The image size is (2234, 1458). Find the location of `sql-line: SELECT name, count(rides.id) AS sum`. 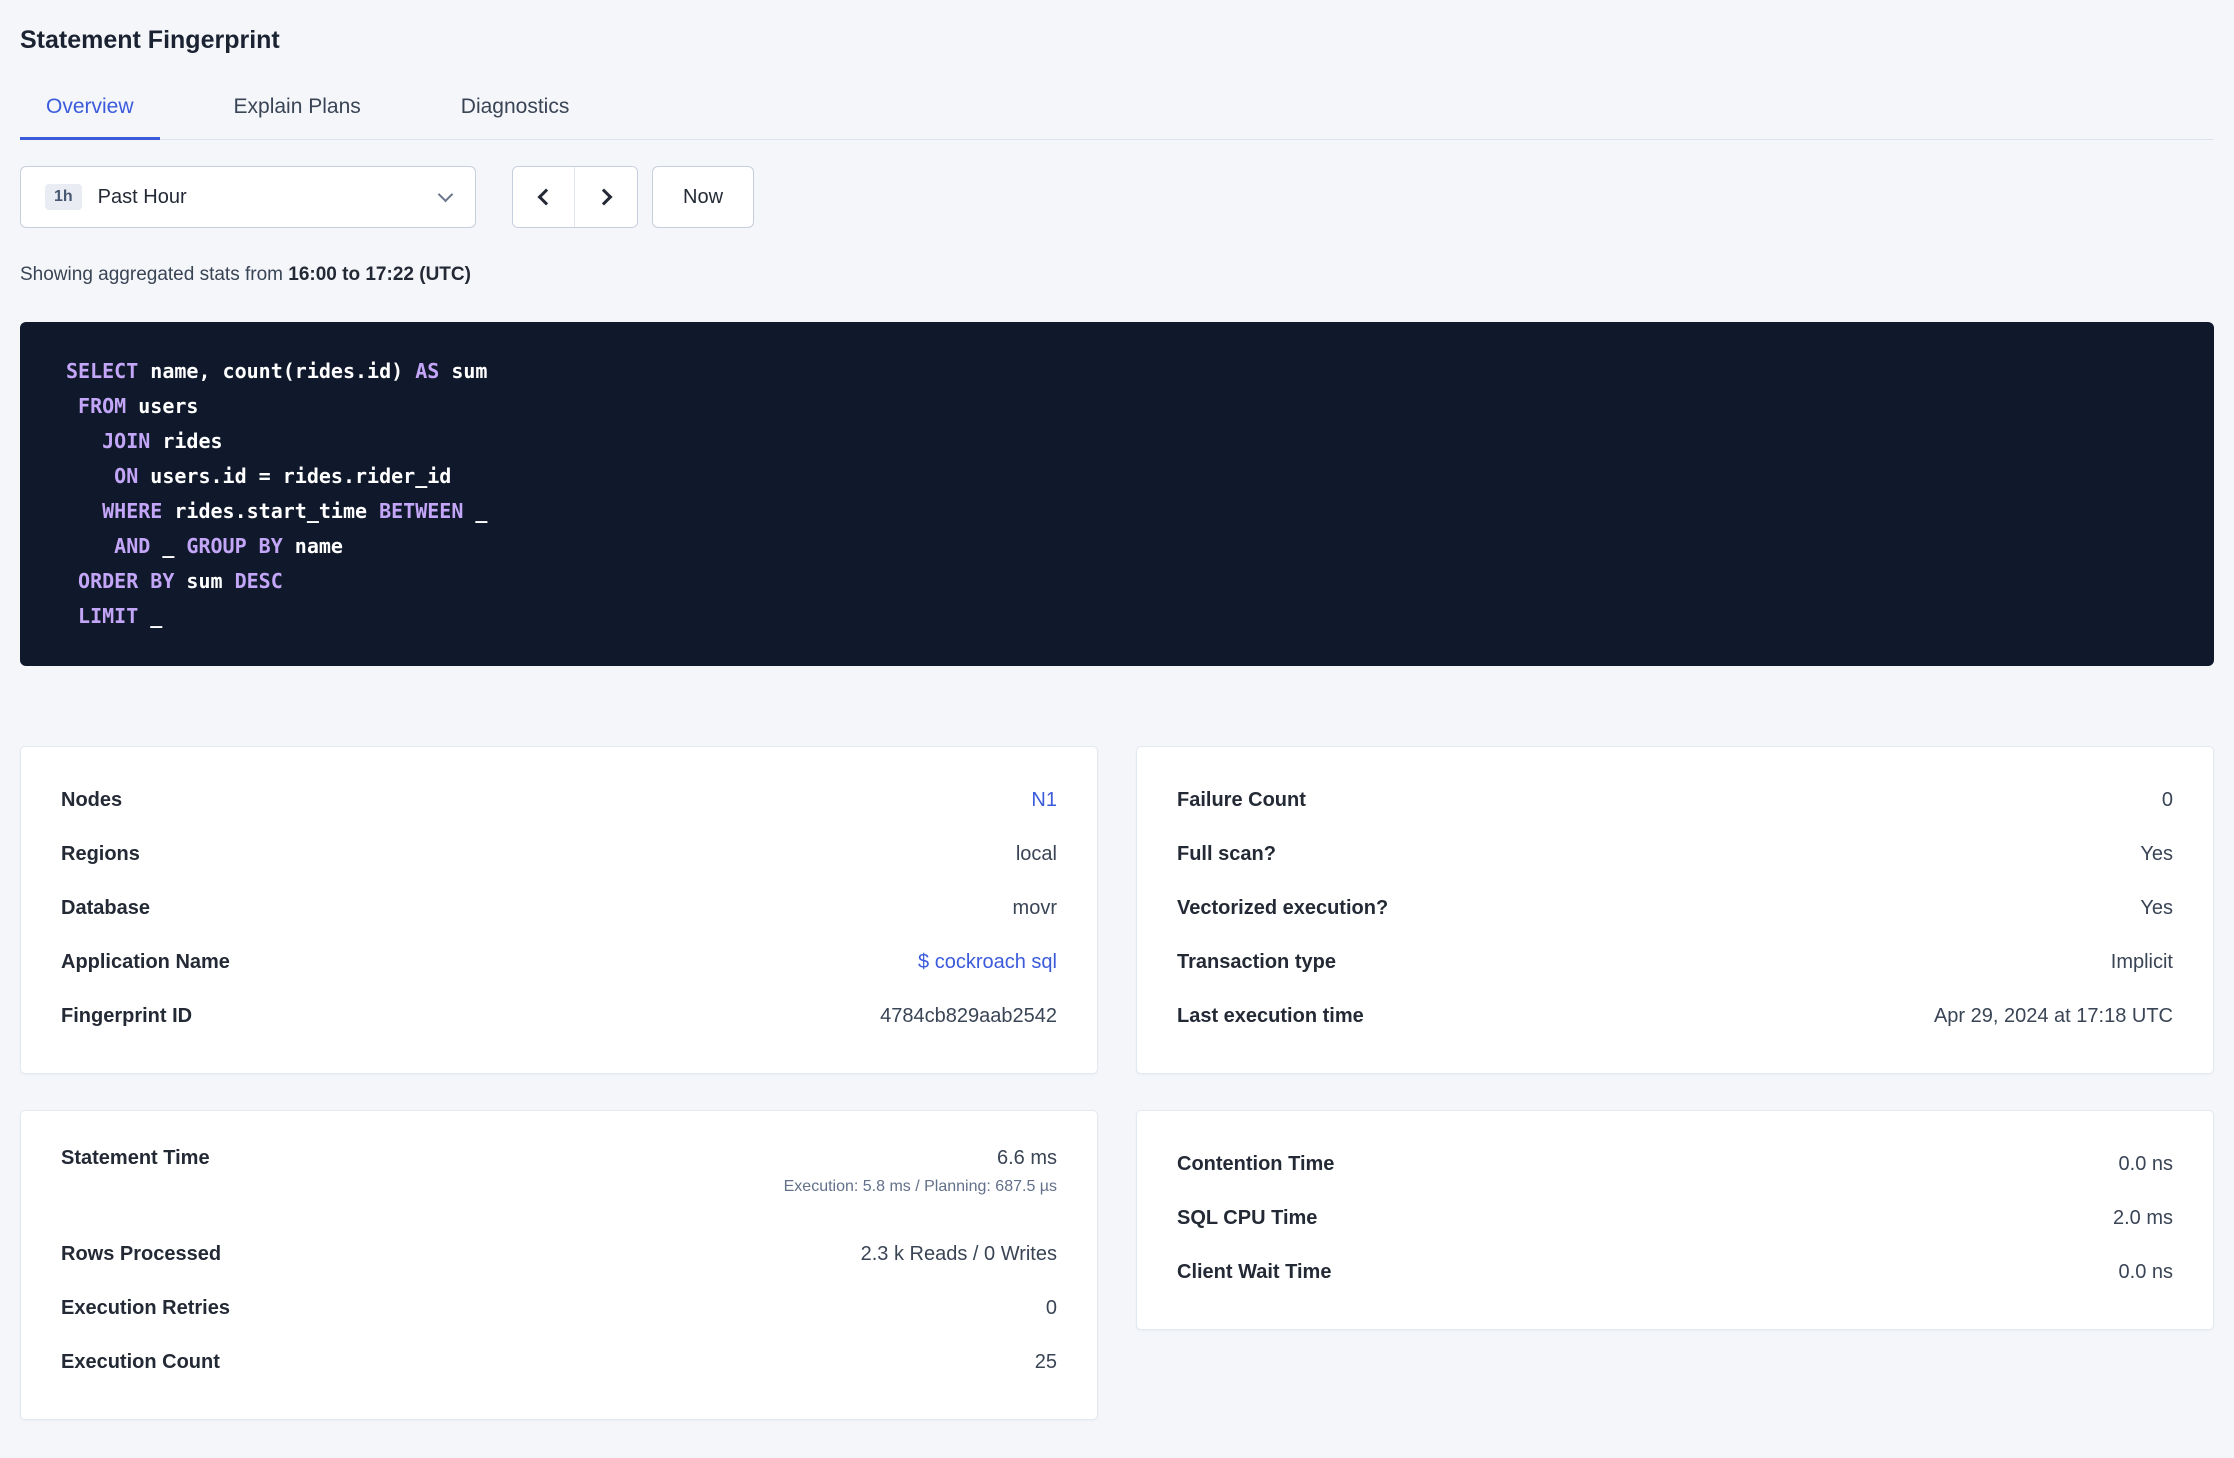

sql-line: SELECT name, count(rides.id) AS sum is located at coordinates (277, 371).